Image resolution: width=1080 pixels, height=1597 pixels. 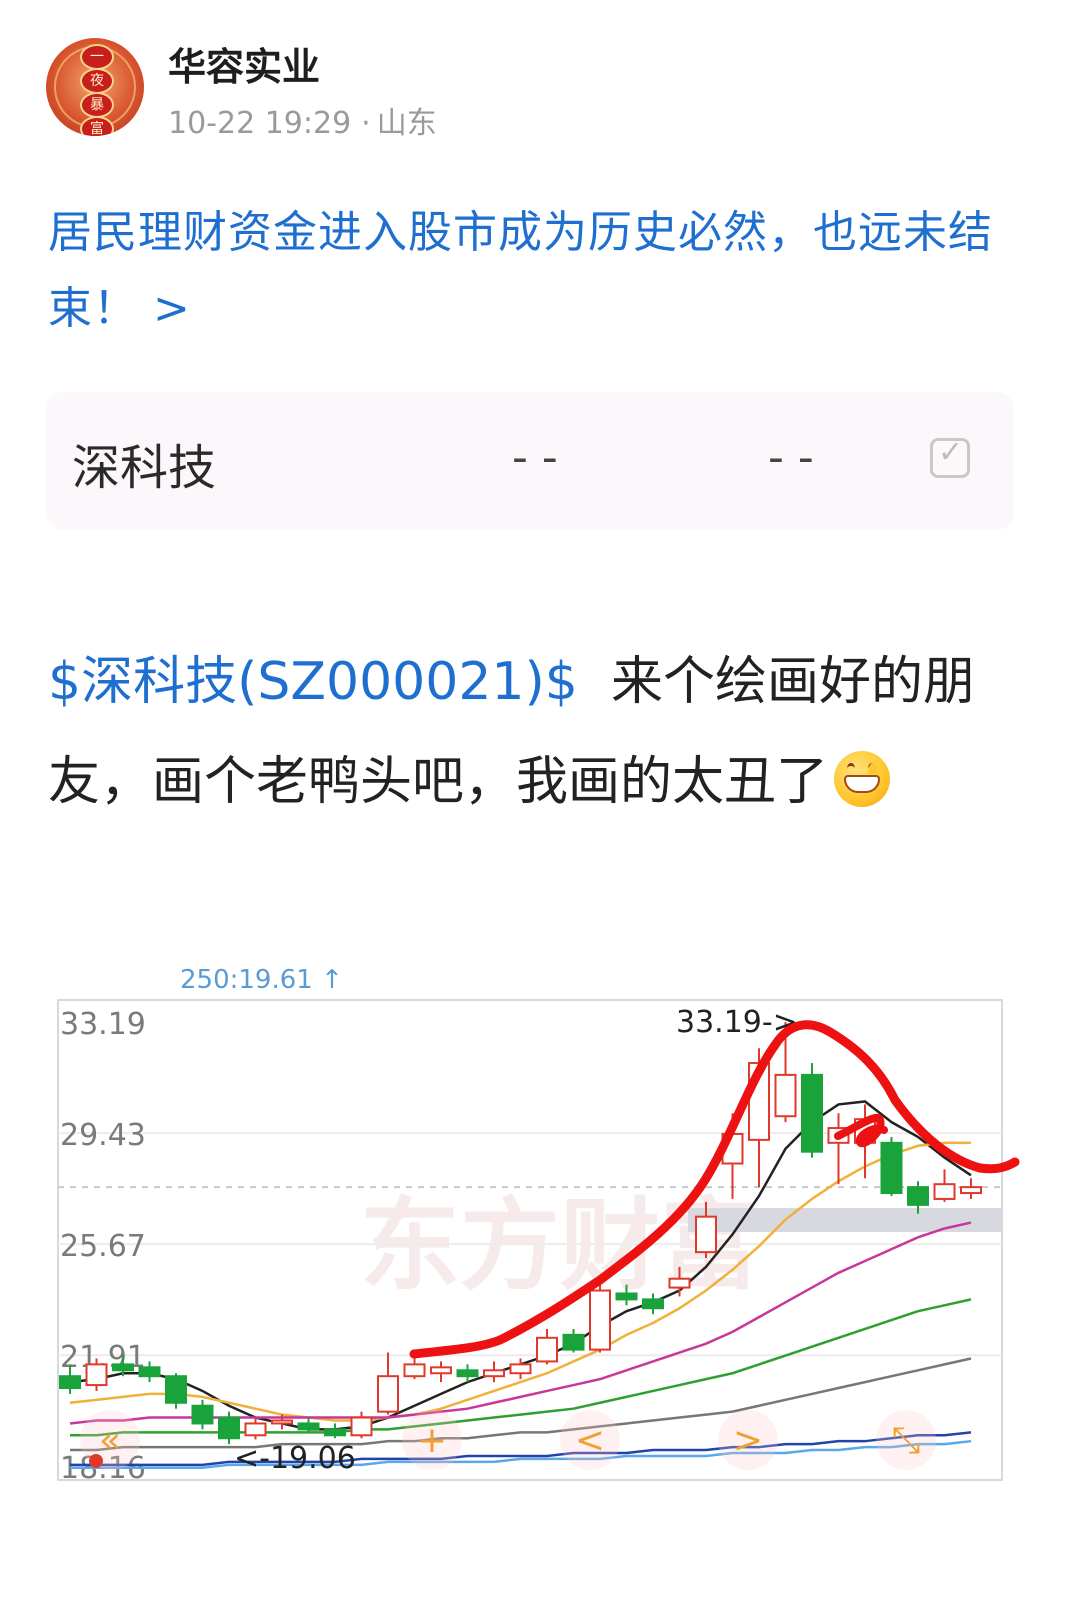 What do you see at coordinates (862, 779) in the screenshot?
I see `grinning-face-icon` at bounding box center [862, 779].